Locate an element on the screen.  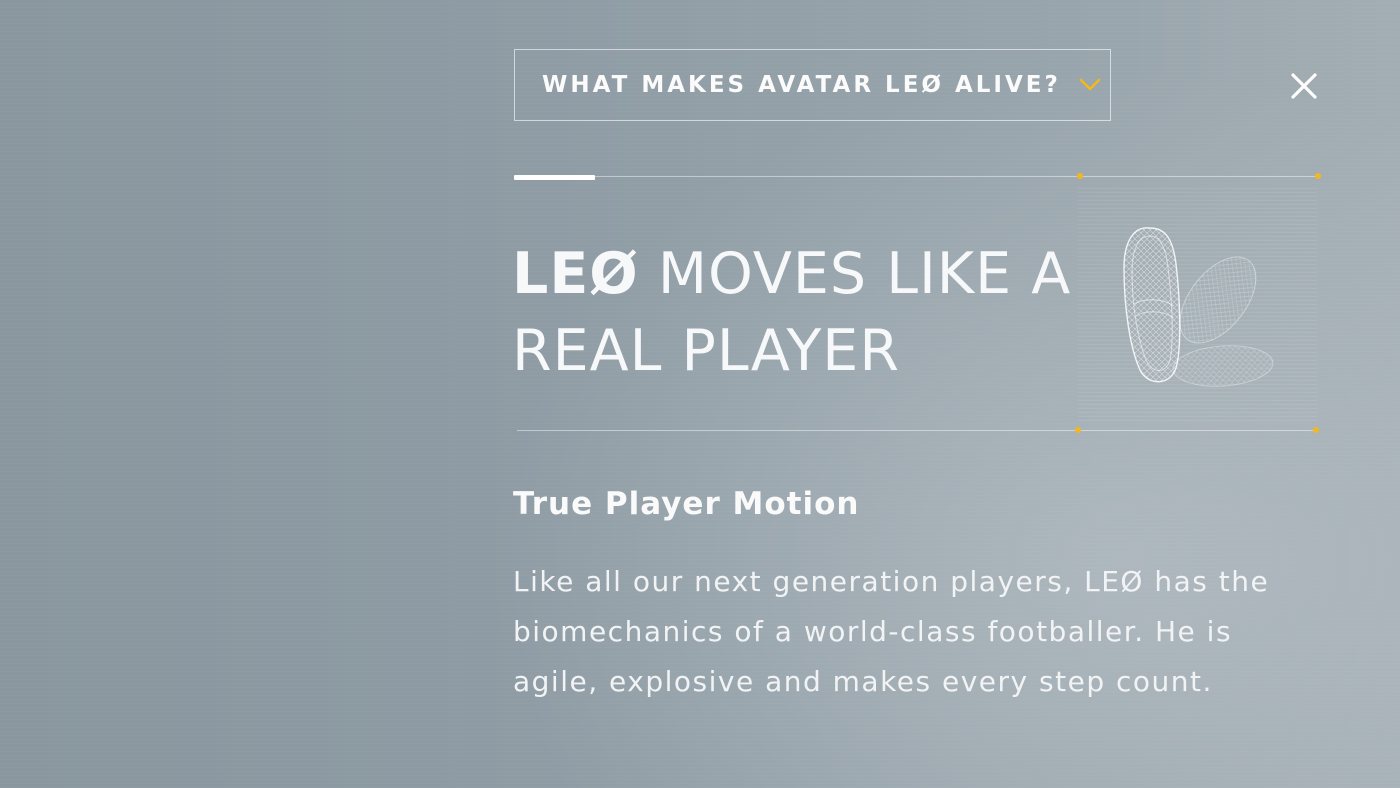
section-title: True Player Motion is located at coordinates (686, 504).